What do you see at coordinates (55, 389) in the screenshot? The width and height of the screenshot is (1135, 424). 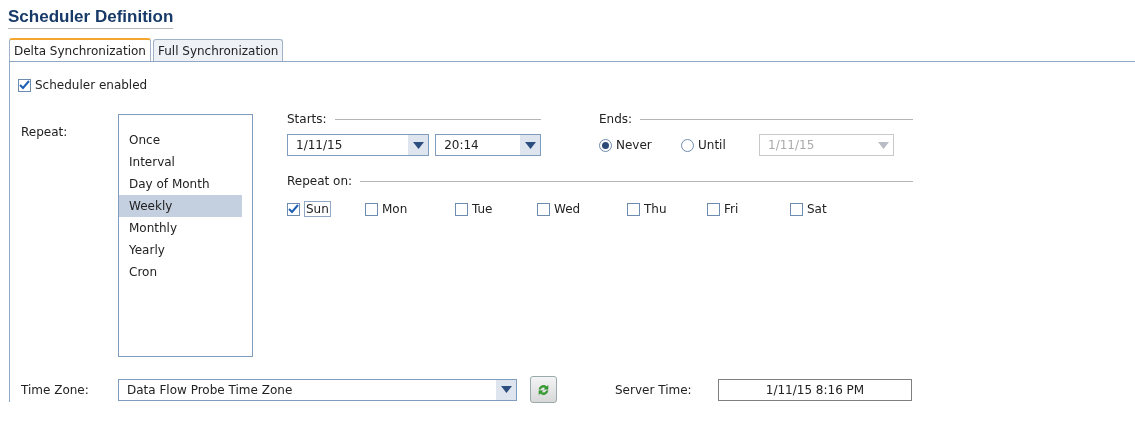 I see `field-label: Time Zone:` at bounding box center [55, 389].